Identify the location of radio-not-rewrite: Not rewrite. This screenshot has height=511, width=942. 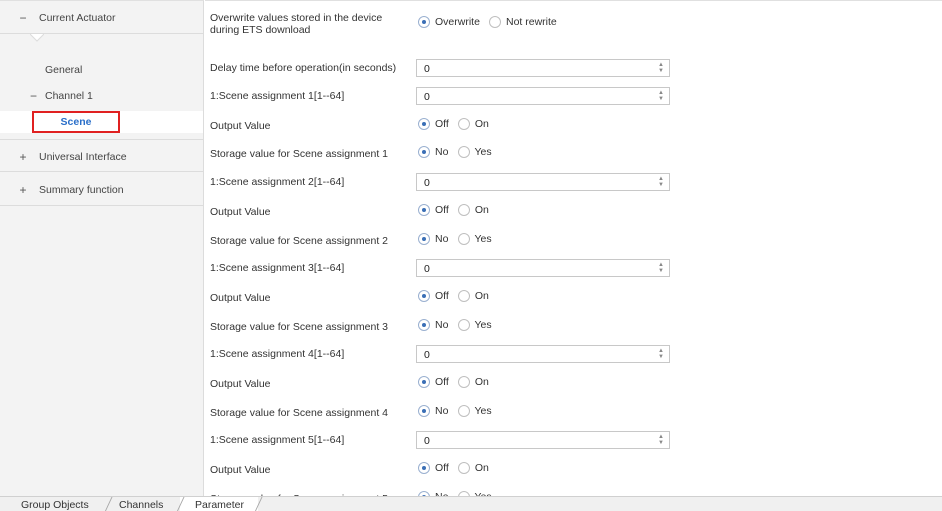
(523, 22).